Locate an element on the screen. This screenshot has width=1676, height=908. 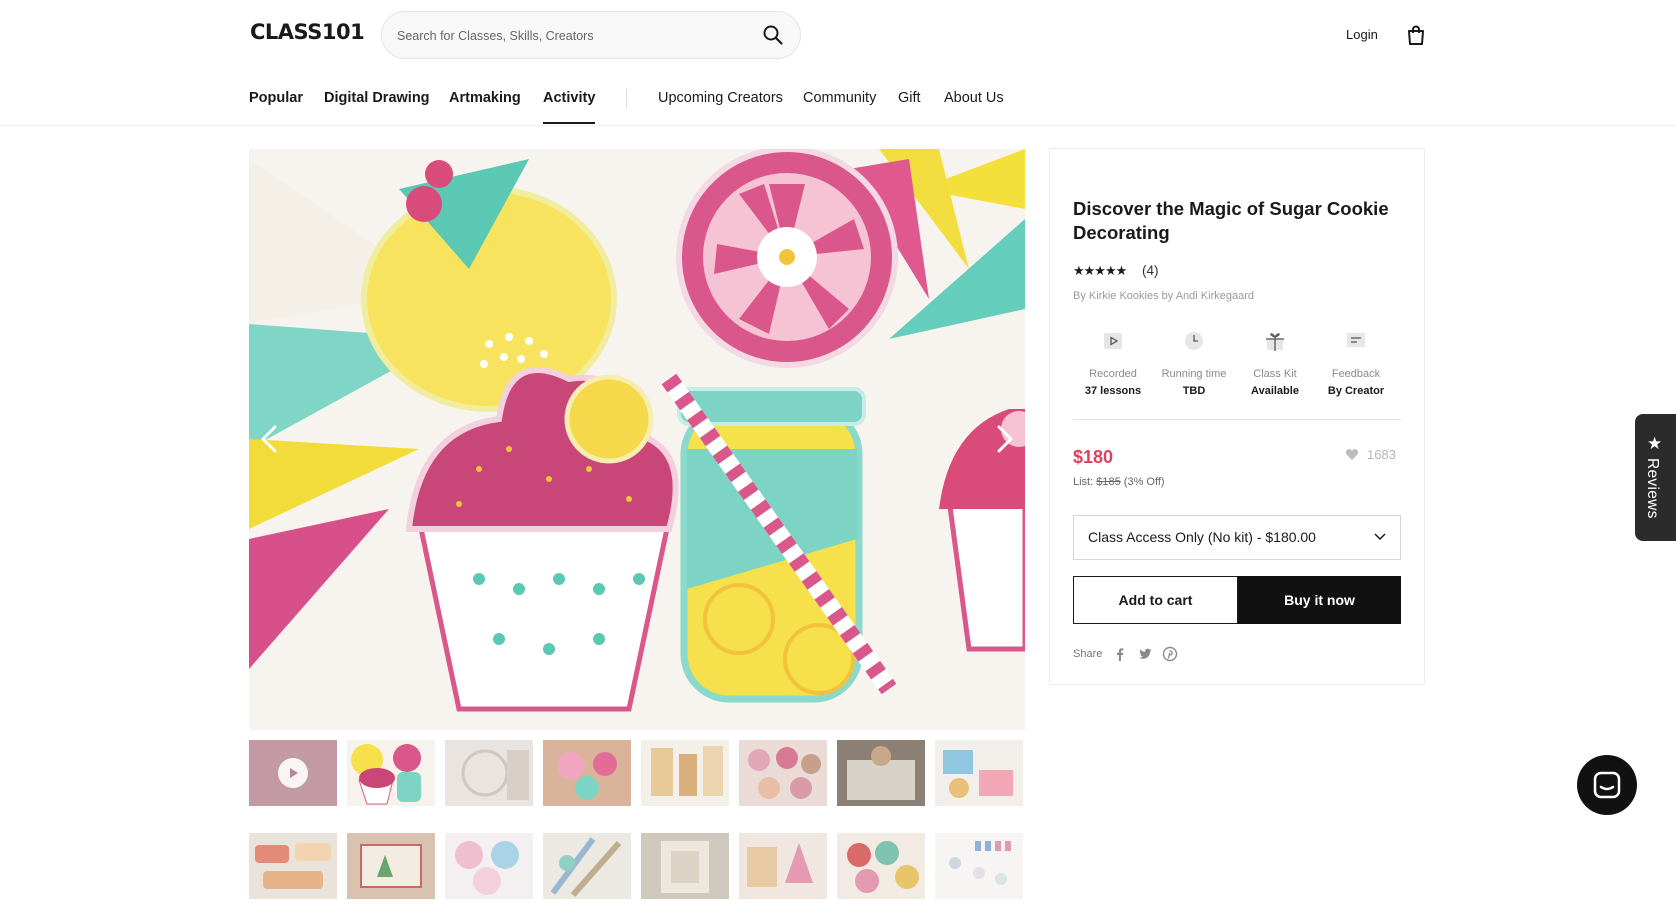
nav-artmaking: Artmaking is located at coordinates (485, 98).